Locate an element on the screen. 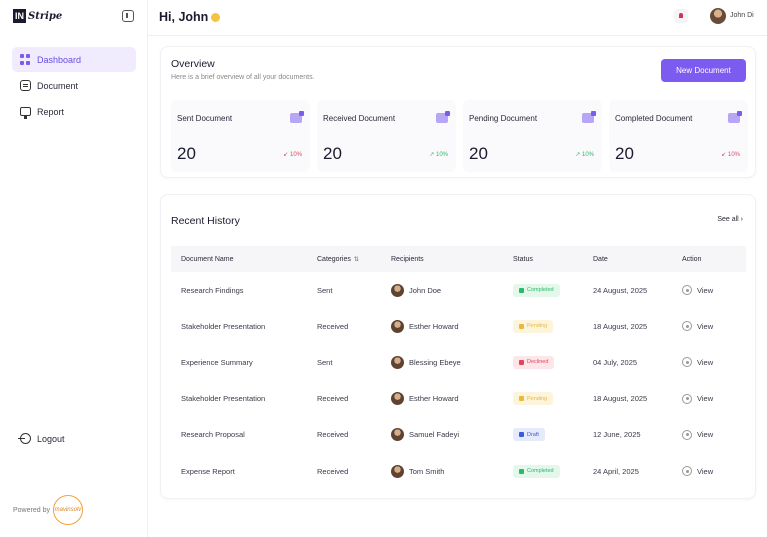  sidebar-nav: Dashboard Document Report is located at coordinates (74, 86).